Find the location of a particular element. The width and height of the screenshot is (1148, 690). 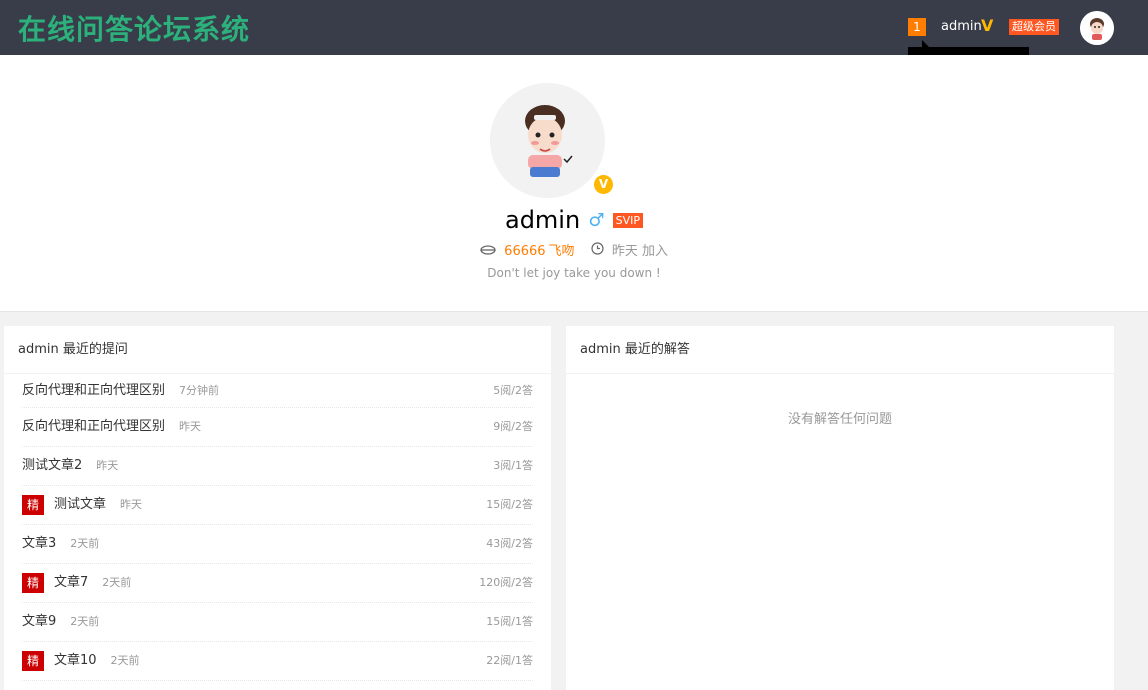

no-answers-message: 没有解答任何问题 is located at coordinates (839, 419).